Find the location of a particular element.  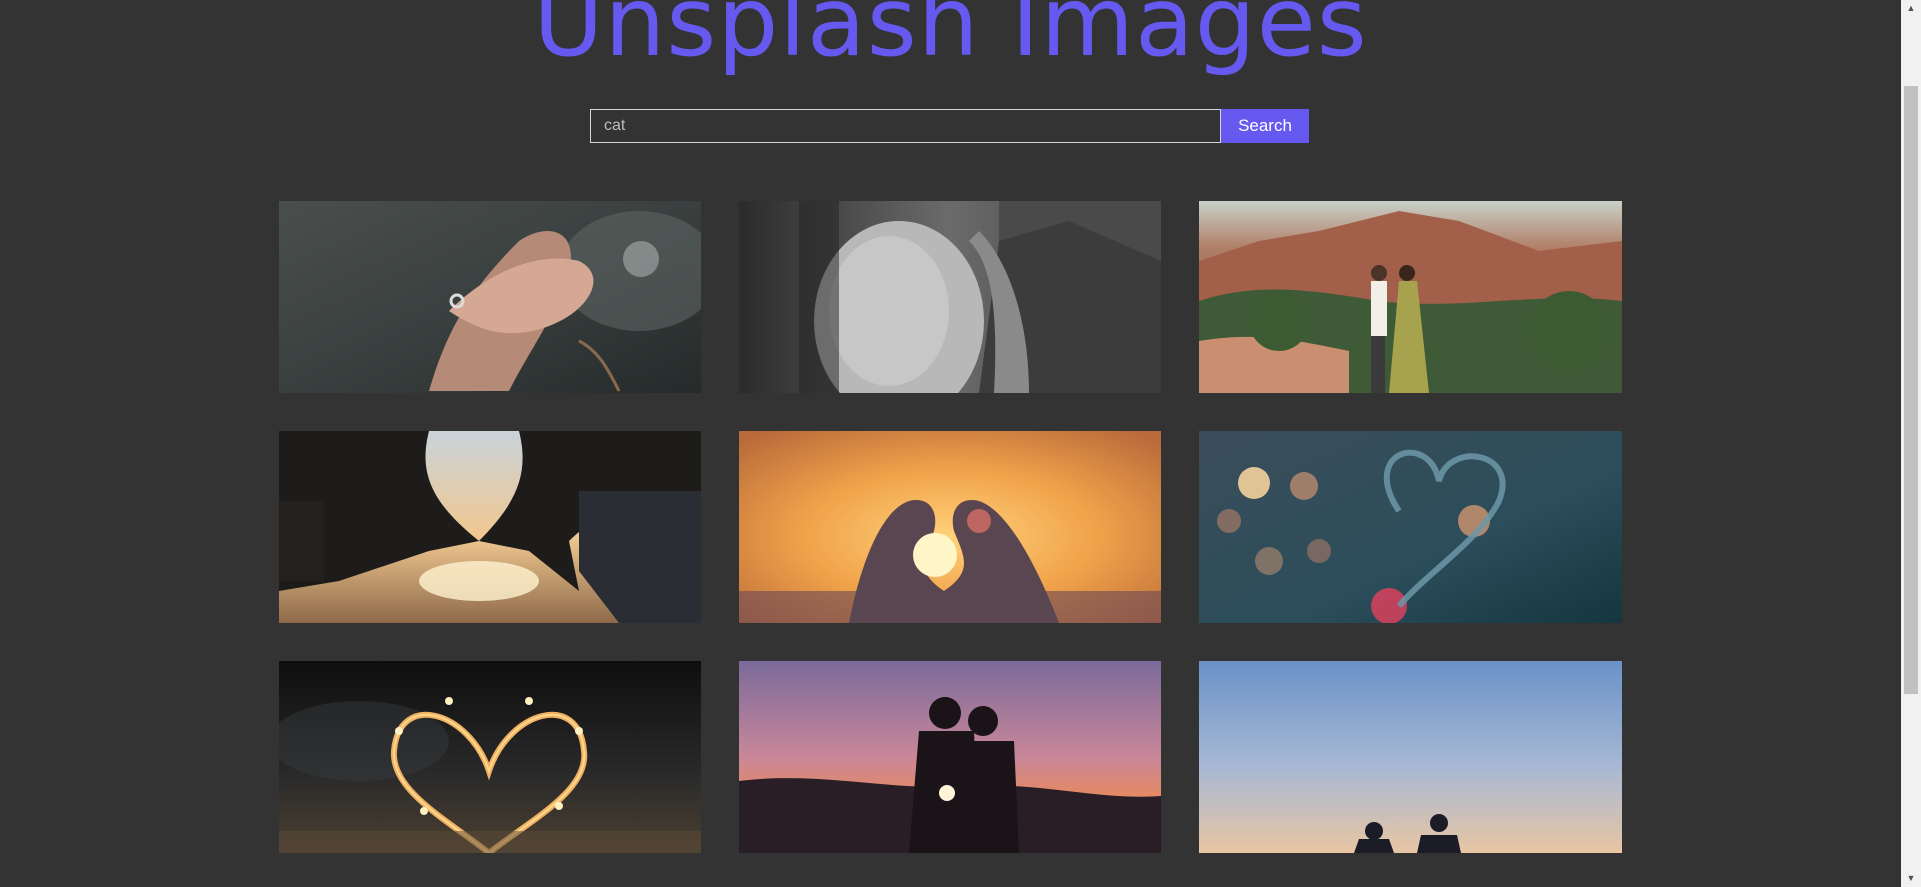

scrollbar-thumb is located at coordinates (1911, 390).